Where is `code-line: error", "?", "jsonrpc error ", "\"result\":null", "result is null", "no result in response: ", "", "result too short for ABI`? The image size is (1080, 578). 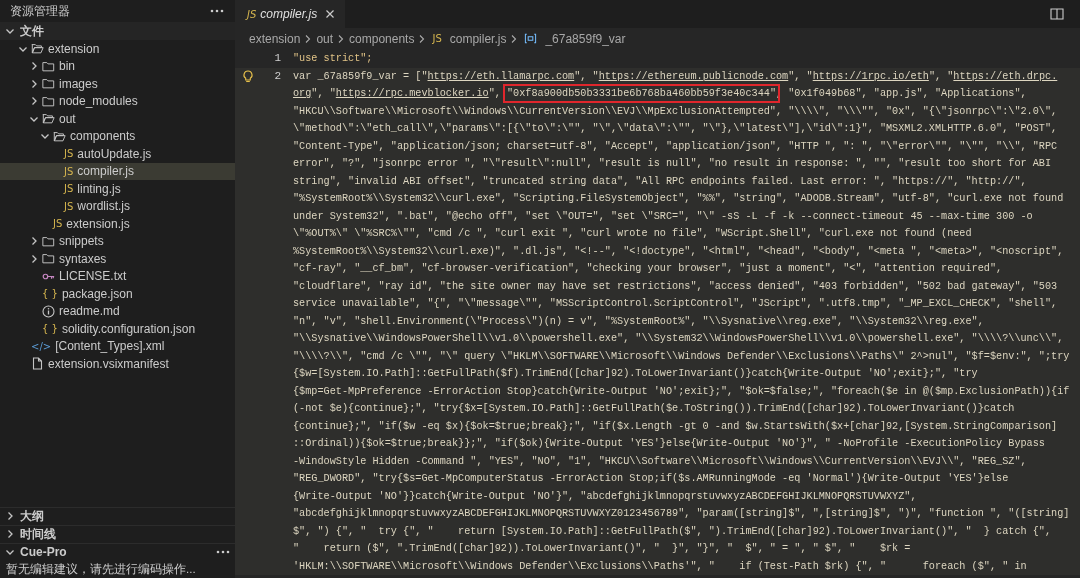 code-line: error", "?", "jsonrpc error ", "\"result\":null", "result is null", "no result in response: ", "", "result too short for ABI is located at coordinates (672, 164).